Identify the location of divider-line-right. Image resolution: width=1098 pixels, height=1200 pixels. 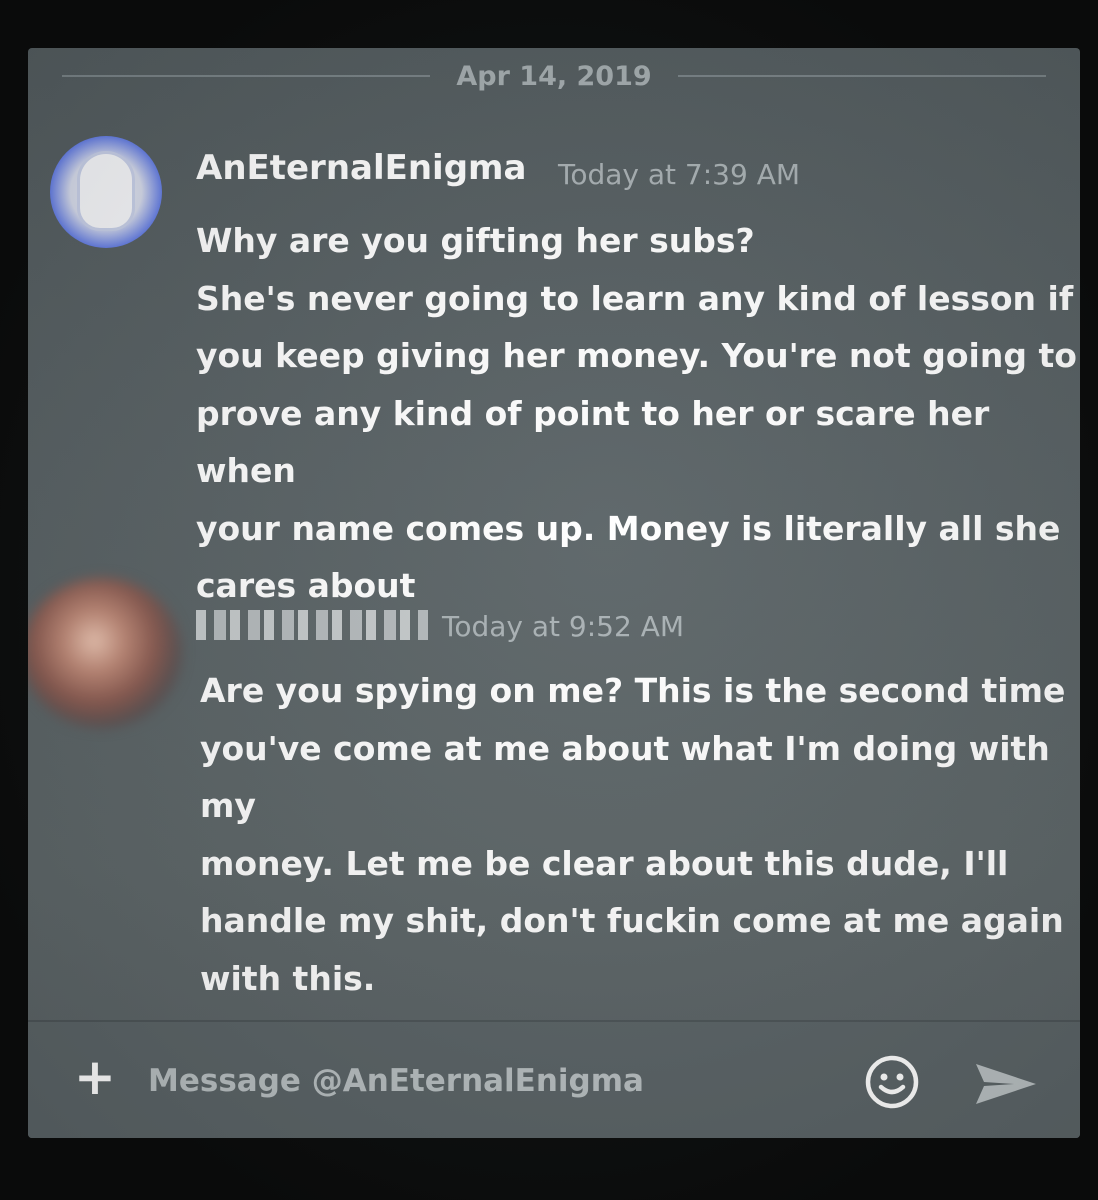
(862, 76).